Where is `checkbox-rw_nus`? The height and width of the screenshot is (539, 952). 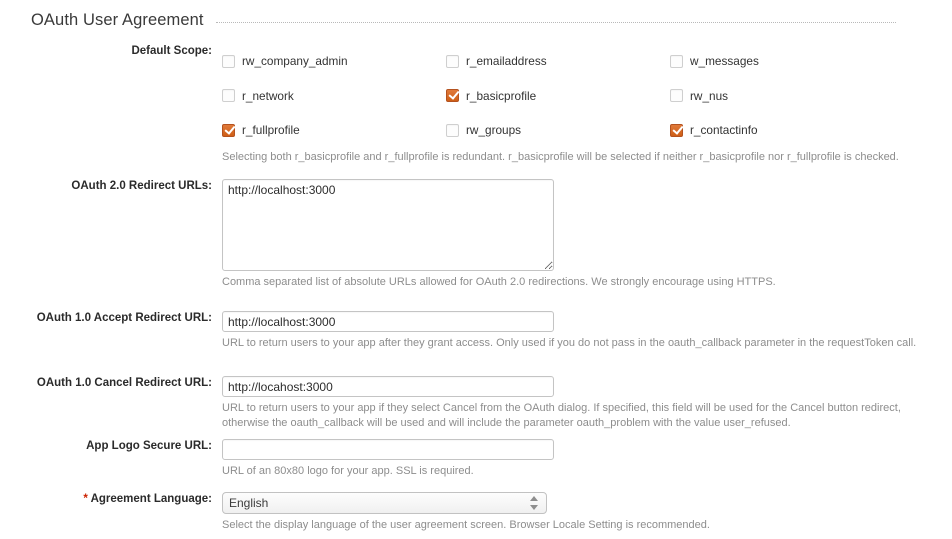
checkbox-rw_nus is located at coordinates (676, 96).